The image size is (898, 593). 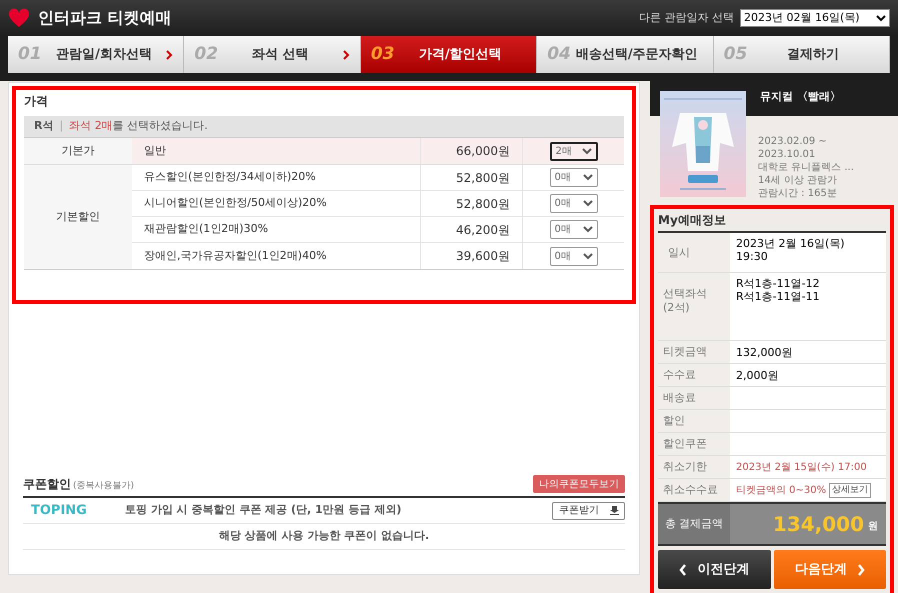 I want to click on info-value: 2023년 2월 15일(수) 17:00, so click(x=801, y=467).